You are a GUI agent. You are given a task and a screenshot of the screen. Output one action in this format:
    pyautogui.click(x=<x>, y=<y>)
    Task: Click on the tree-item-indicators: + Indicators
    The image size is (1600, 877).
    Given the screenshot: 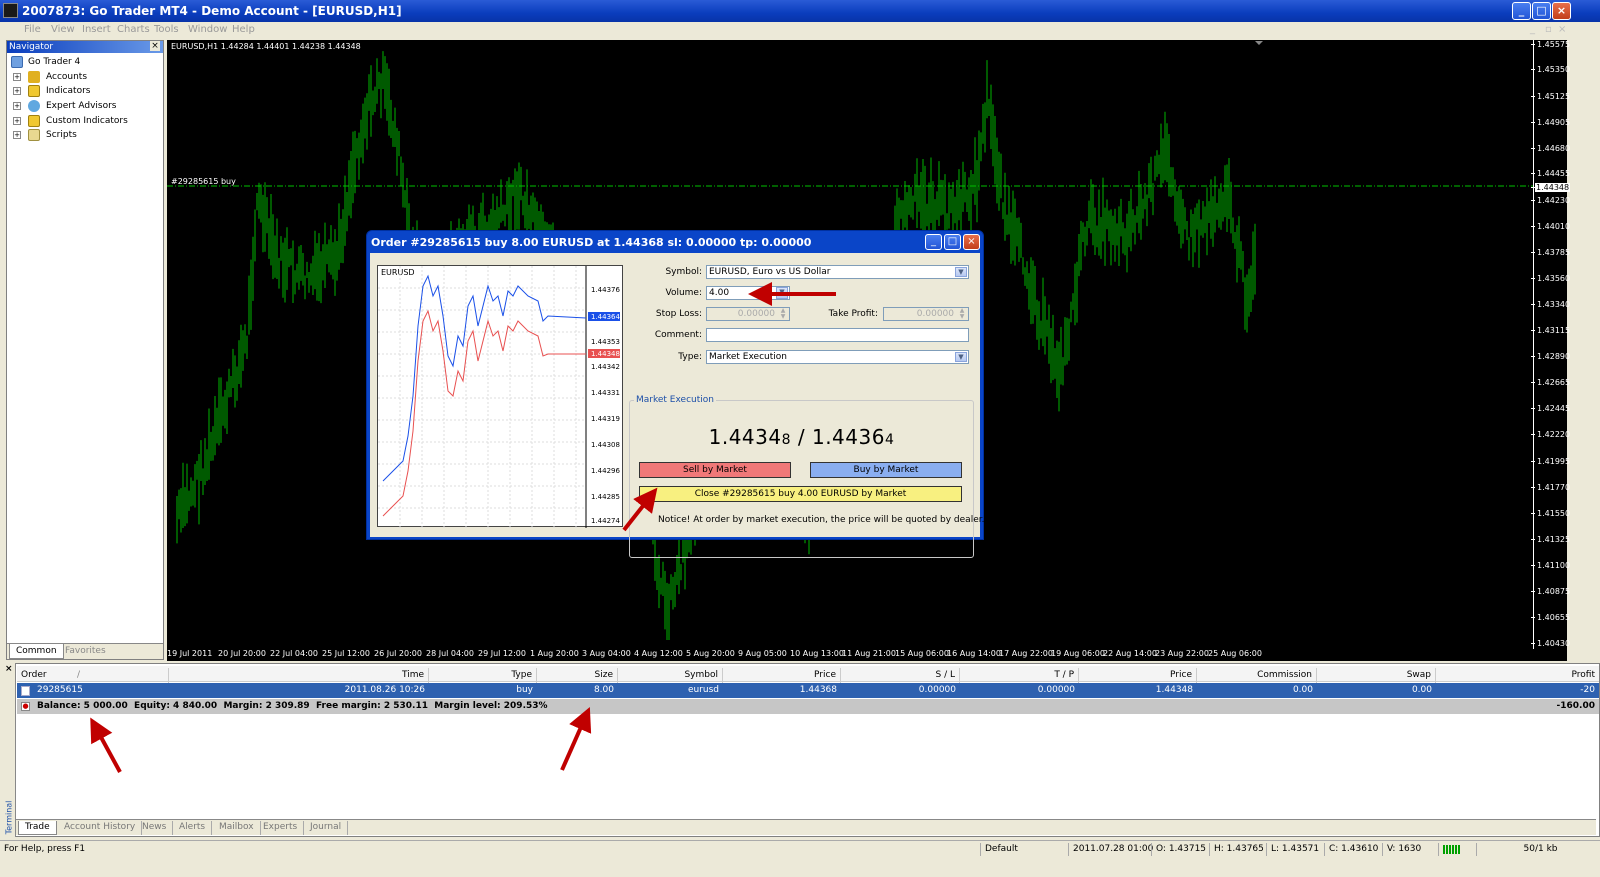 What is the action you would take?
    pyautogui.click(x=88, y=91)
    